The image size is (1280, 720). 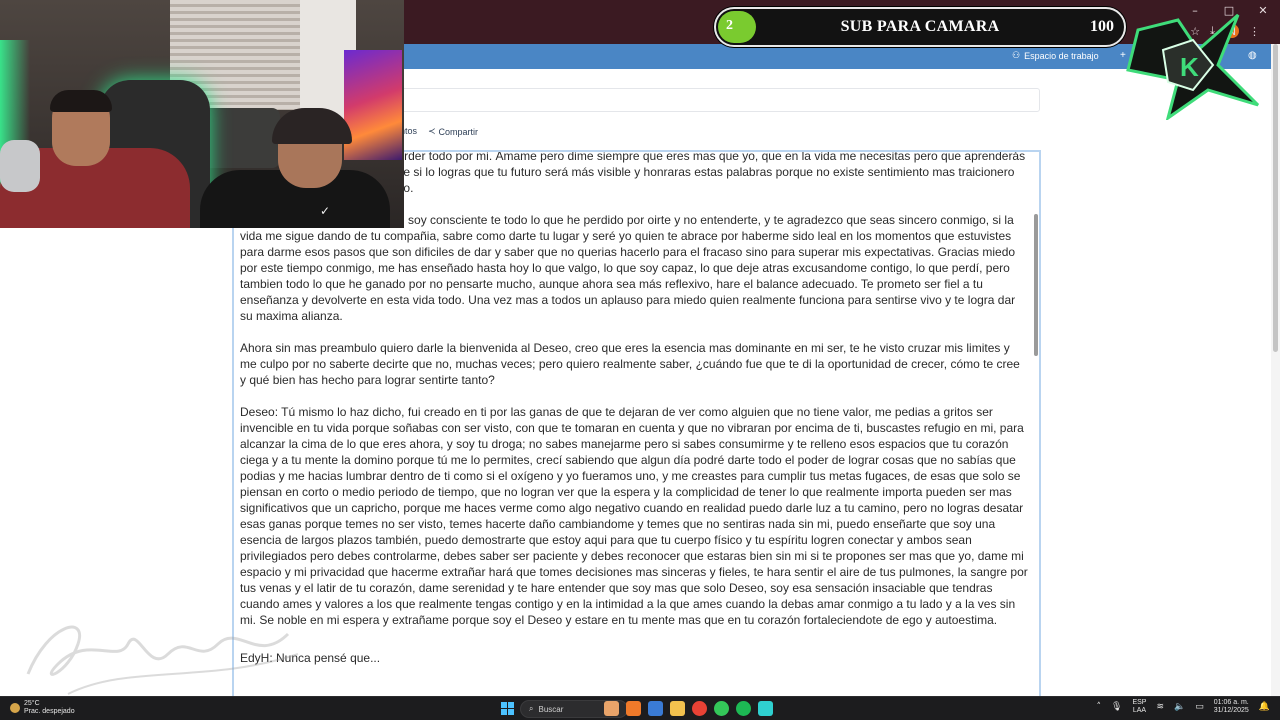 I want to click on workspace-button: ⚇ Espacio de trabajo, so click(x=1055, y=55).